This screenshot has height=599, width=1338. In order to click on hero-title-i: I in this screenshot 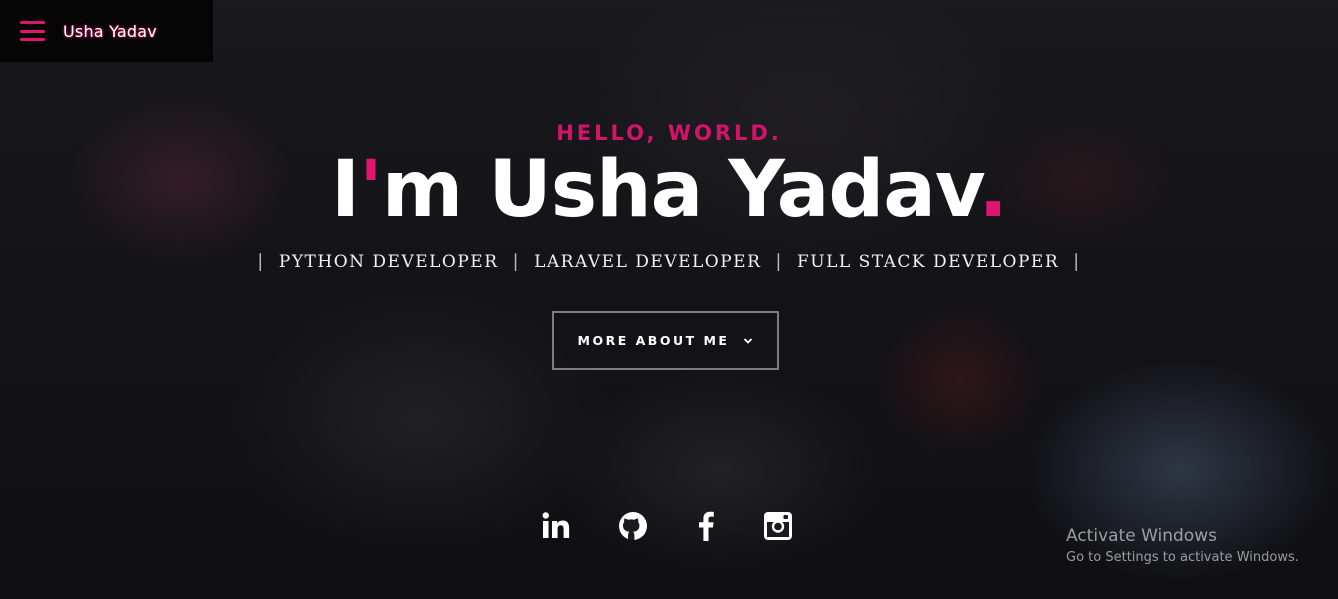, I will do `click(345, 190)`.